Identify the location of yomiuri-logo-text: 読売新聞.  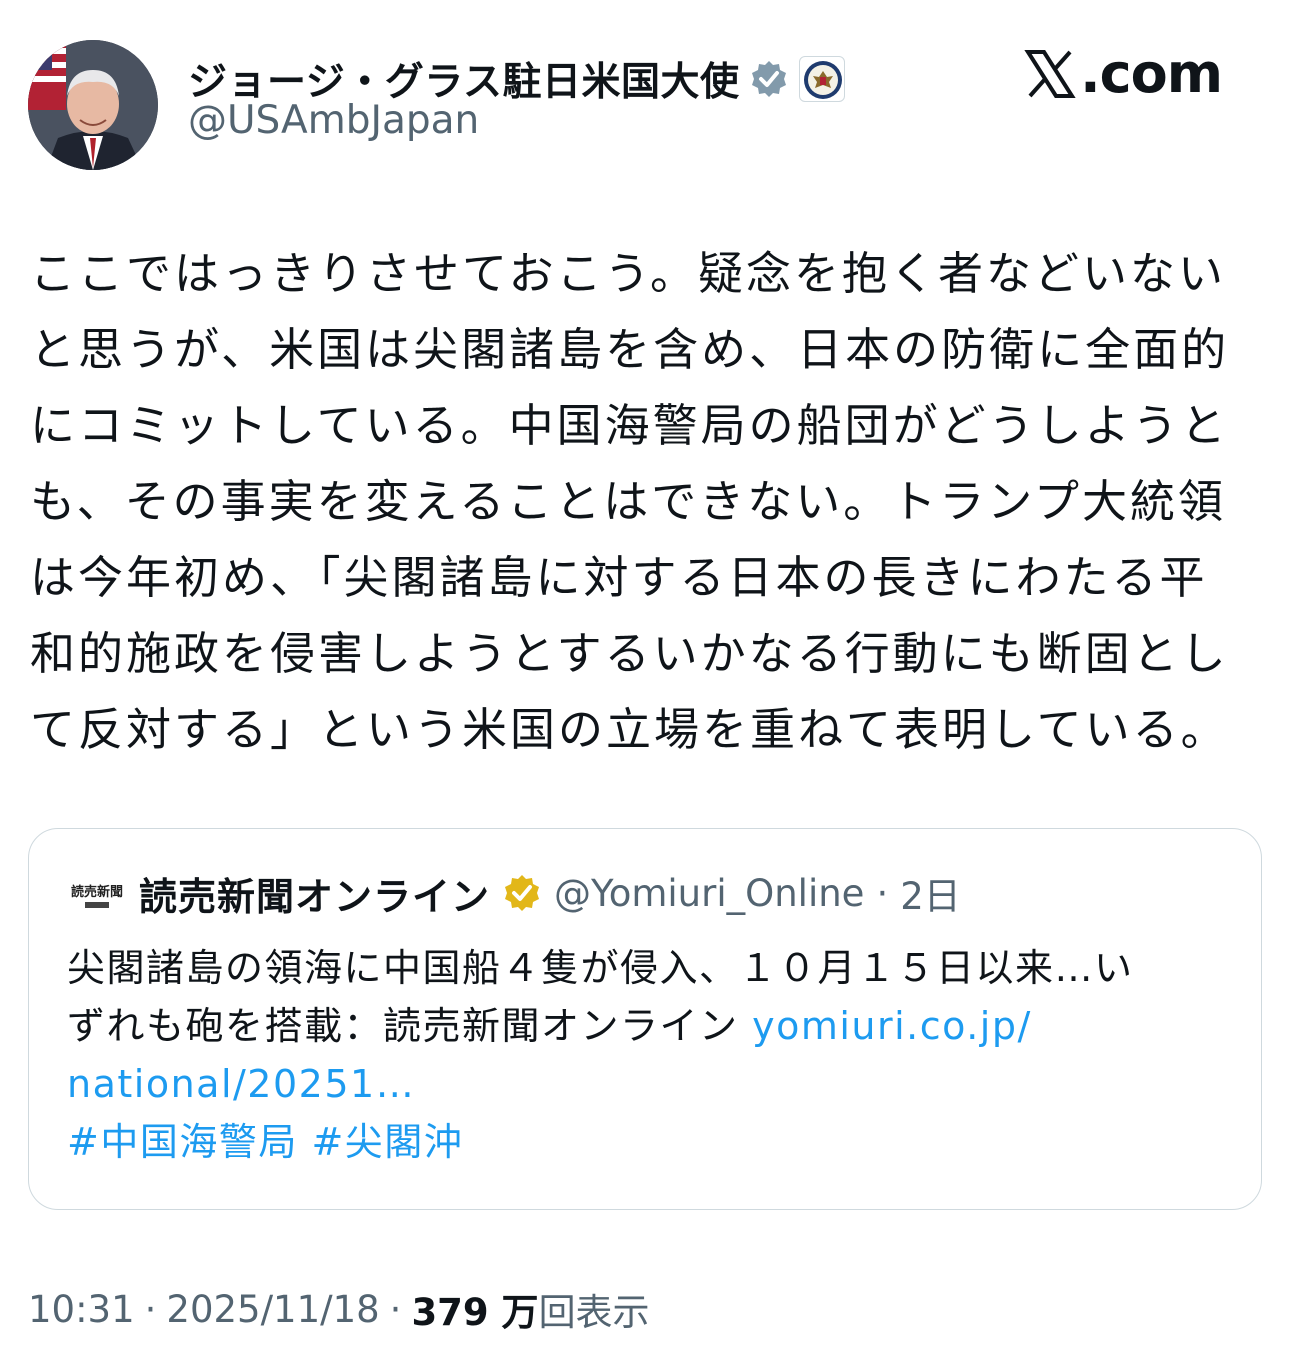
(97, 892).